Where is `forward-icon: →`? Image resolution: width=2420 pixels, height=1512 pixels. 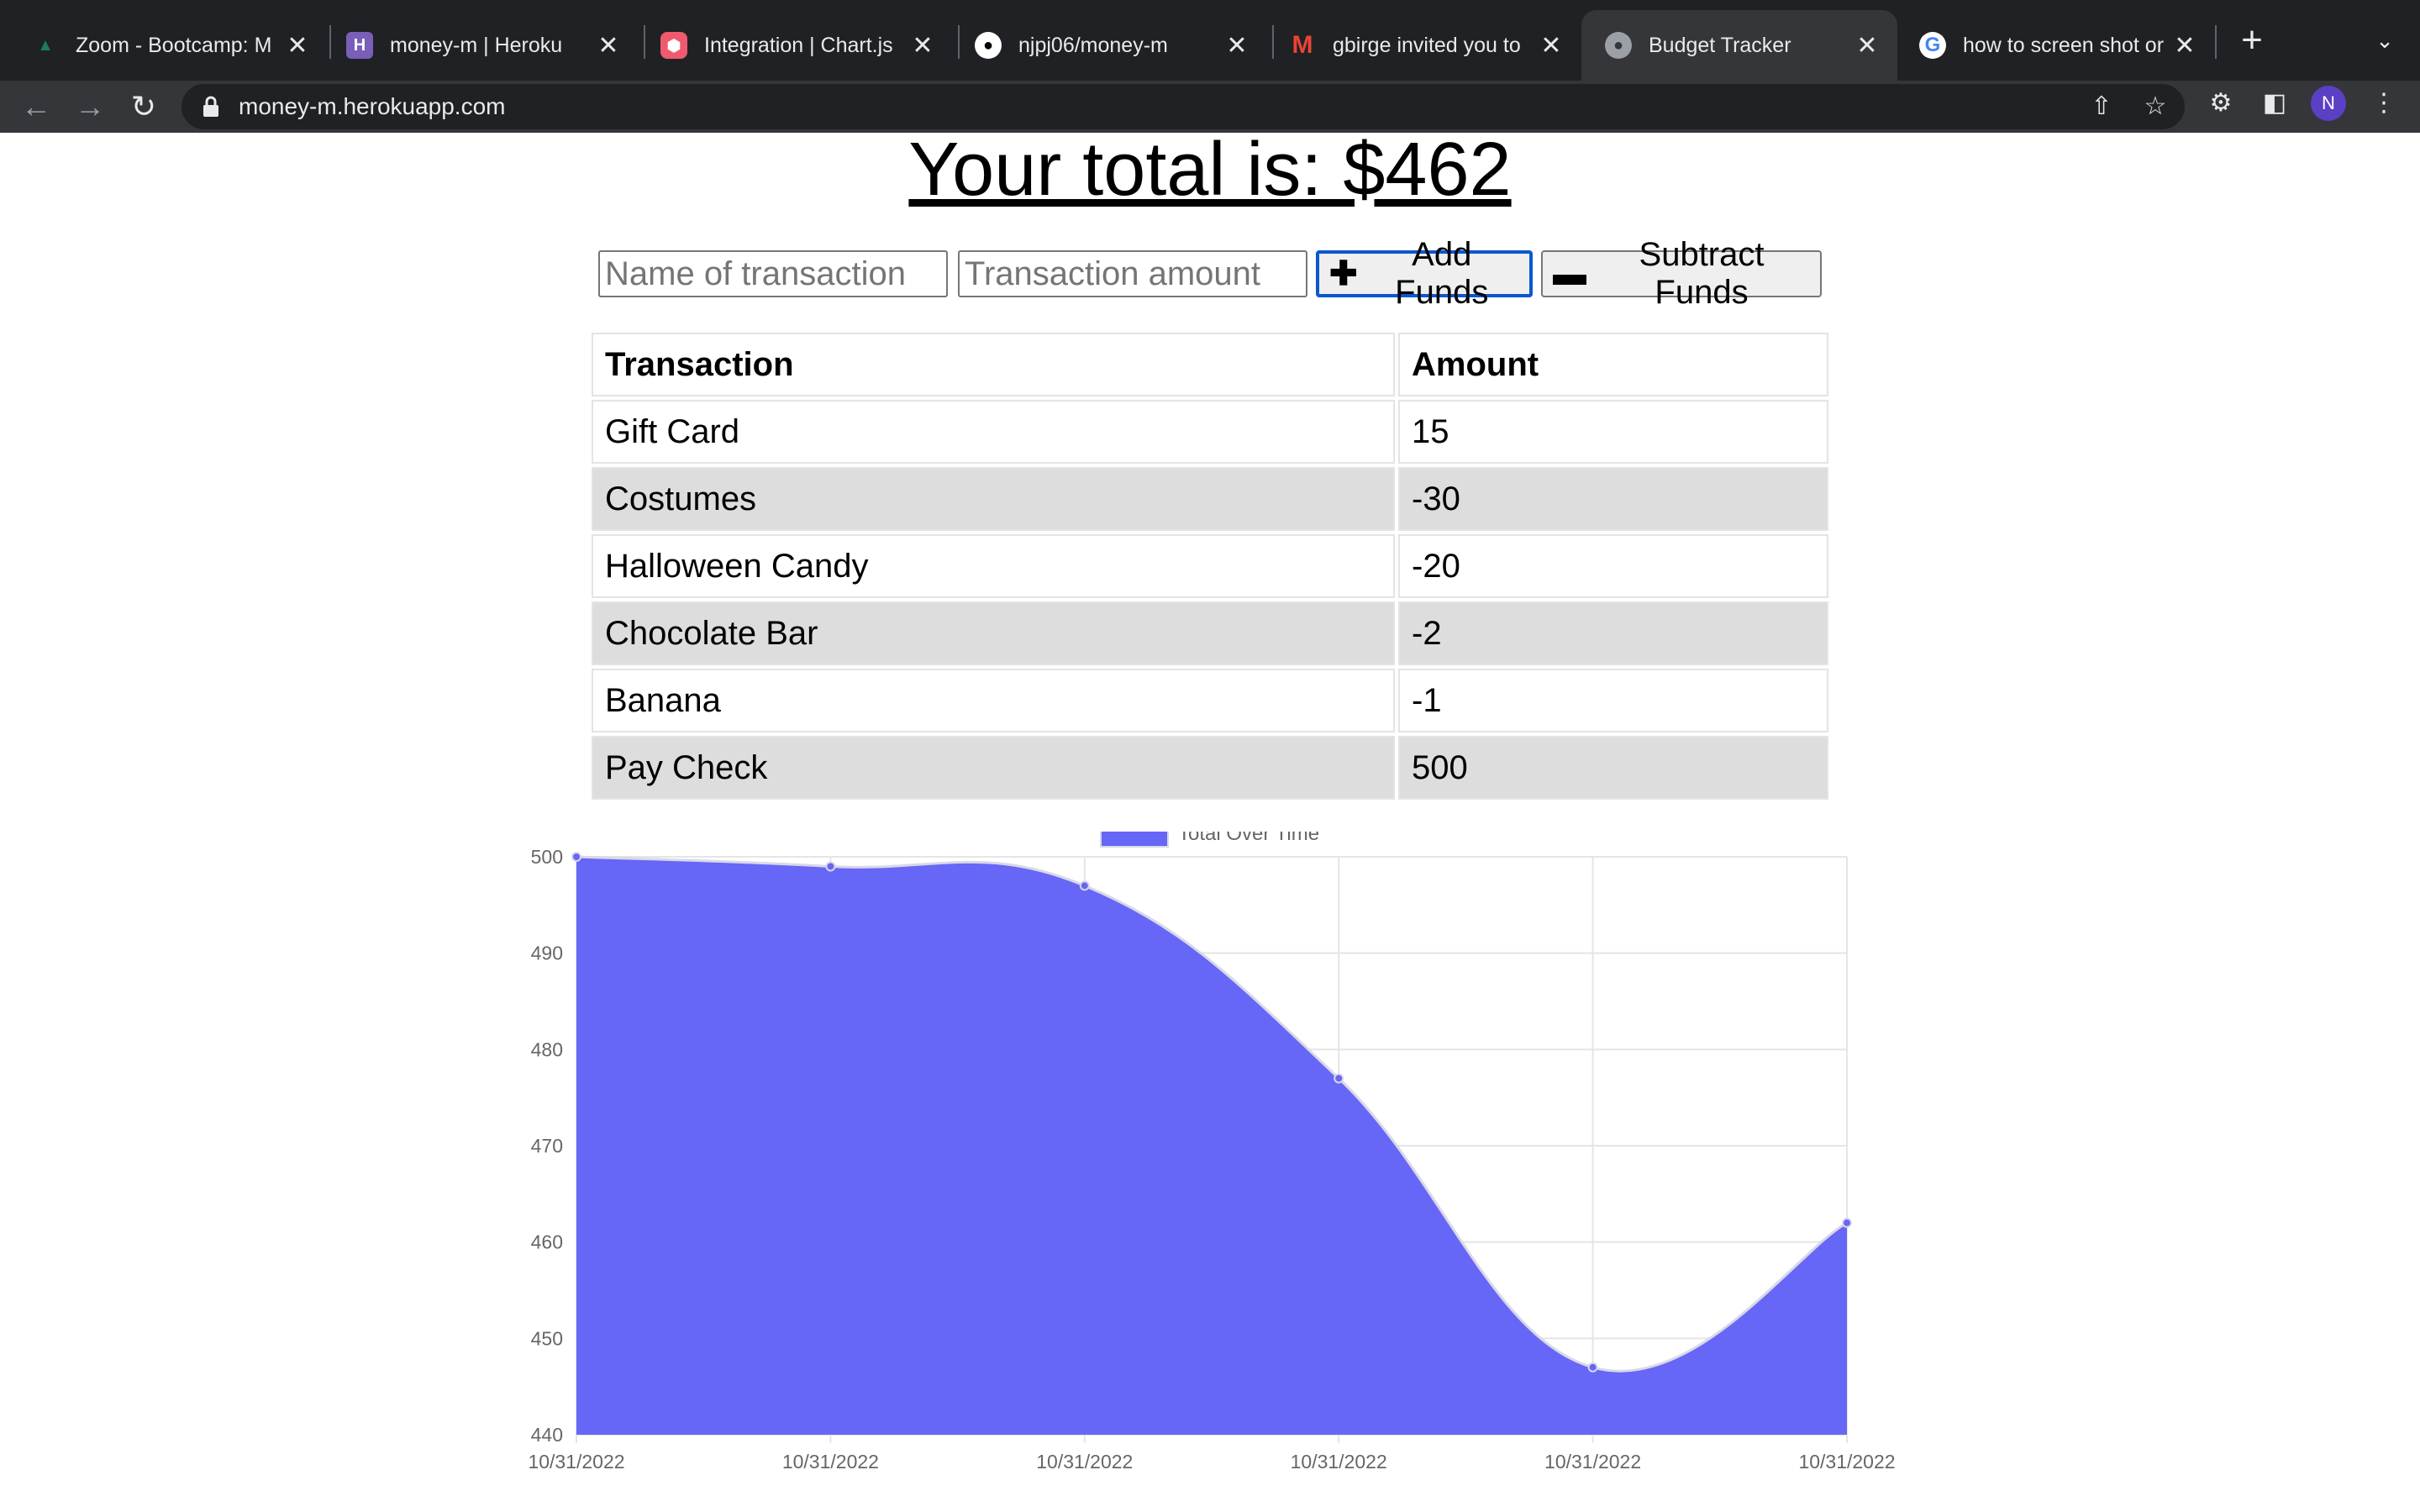 forward-icon: → is located at coordinates (90, 106).